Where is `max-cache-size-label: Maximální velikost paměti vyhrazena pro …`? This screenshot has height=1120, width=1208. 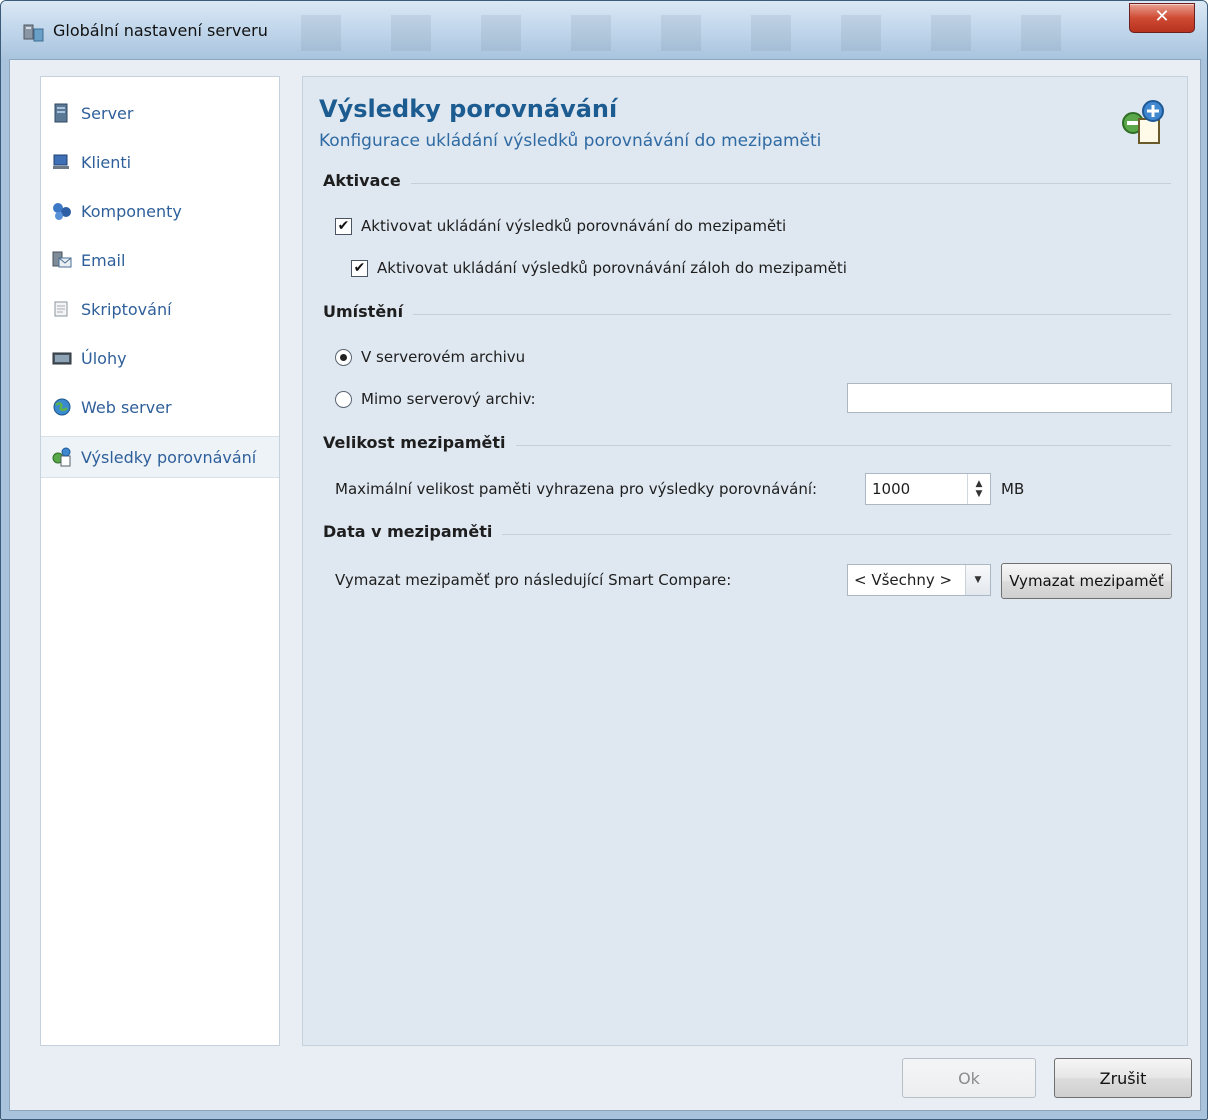 max-cache-size-label: Maximální velikost paměti vyhrazena pro … is located at coordinates (576, 489).